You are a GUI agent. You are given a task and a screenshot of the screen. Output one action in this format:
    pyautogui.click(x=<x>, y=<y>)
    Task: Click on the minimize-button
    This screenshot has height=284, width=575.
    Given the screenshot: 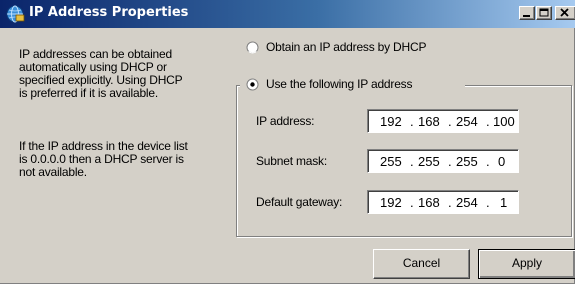 What is the action you would take?
    pyautogui.click(x=527, y=13)
    